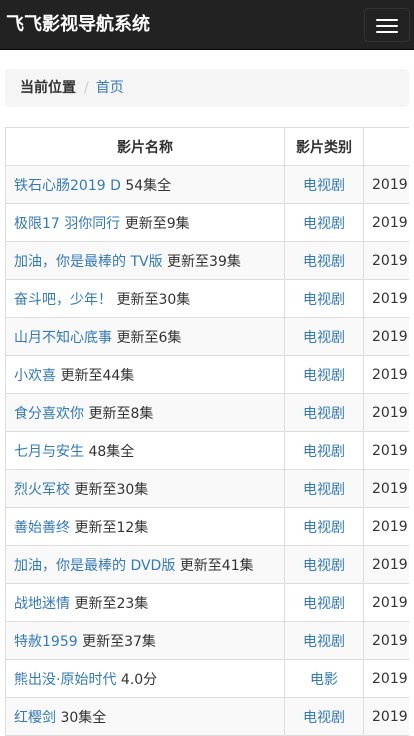 This screenshot has height=736, width=414. I want to click on title-cell: 特赦1959 更新至37集, so click(145, 640).